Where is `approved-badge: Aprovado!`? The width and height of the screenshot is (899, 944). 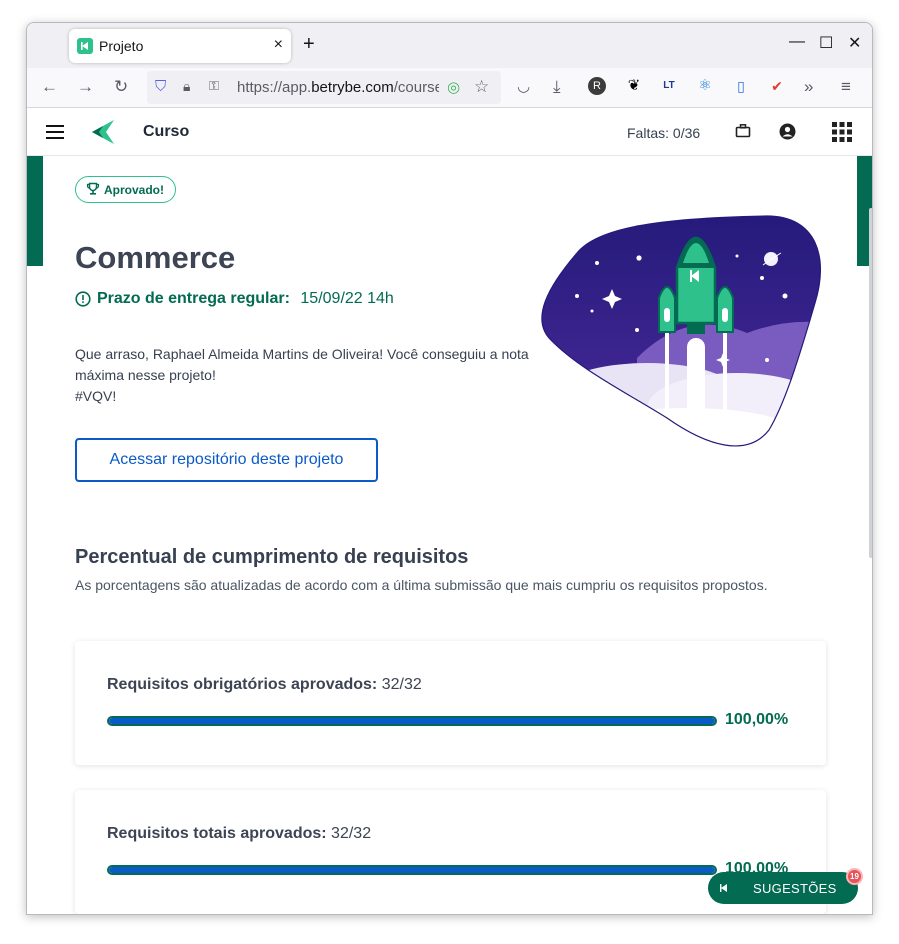 approved-badge: Aprovado! is located at coordinates (125, 189).